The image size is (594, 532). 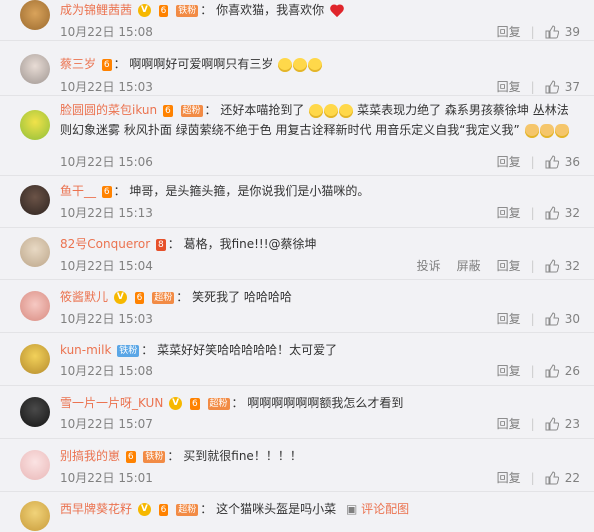 I want to click on username: 鱼干__, so click(x=78, y=191).